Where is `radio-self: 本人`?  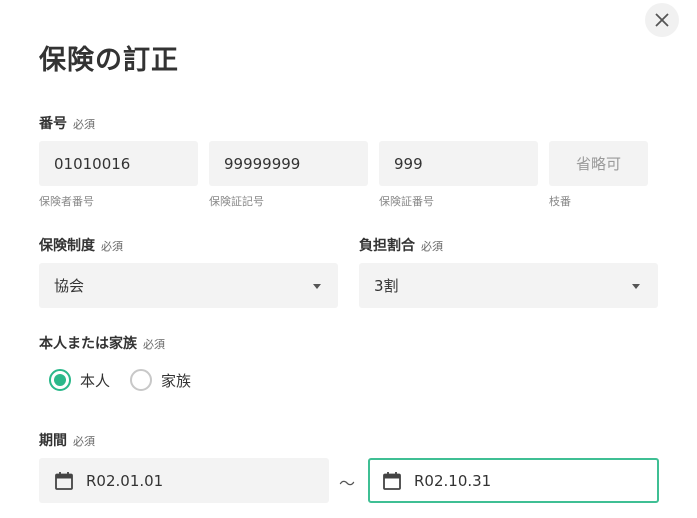 radio-self: 本人 is located at coordinates (79, 380).